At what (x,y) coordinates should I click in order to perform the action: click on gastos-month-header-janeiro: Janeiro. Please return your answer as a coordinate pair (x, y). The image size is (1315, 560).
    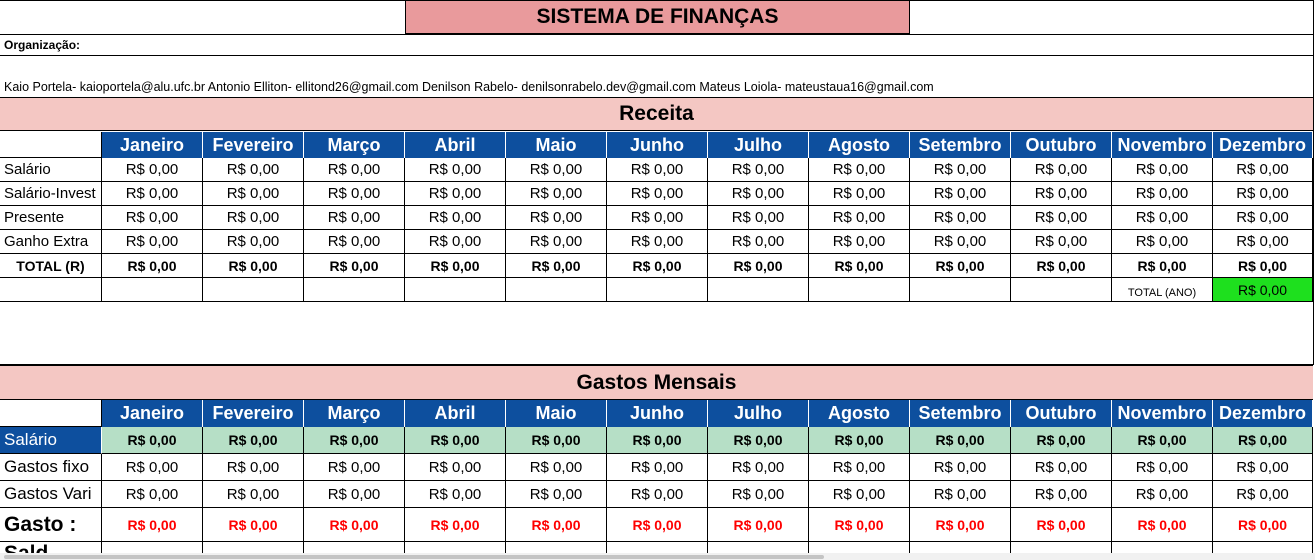
    Looking at the image, I should click on (152, 413).